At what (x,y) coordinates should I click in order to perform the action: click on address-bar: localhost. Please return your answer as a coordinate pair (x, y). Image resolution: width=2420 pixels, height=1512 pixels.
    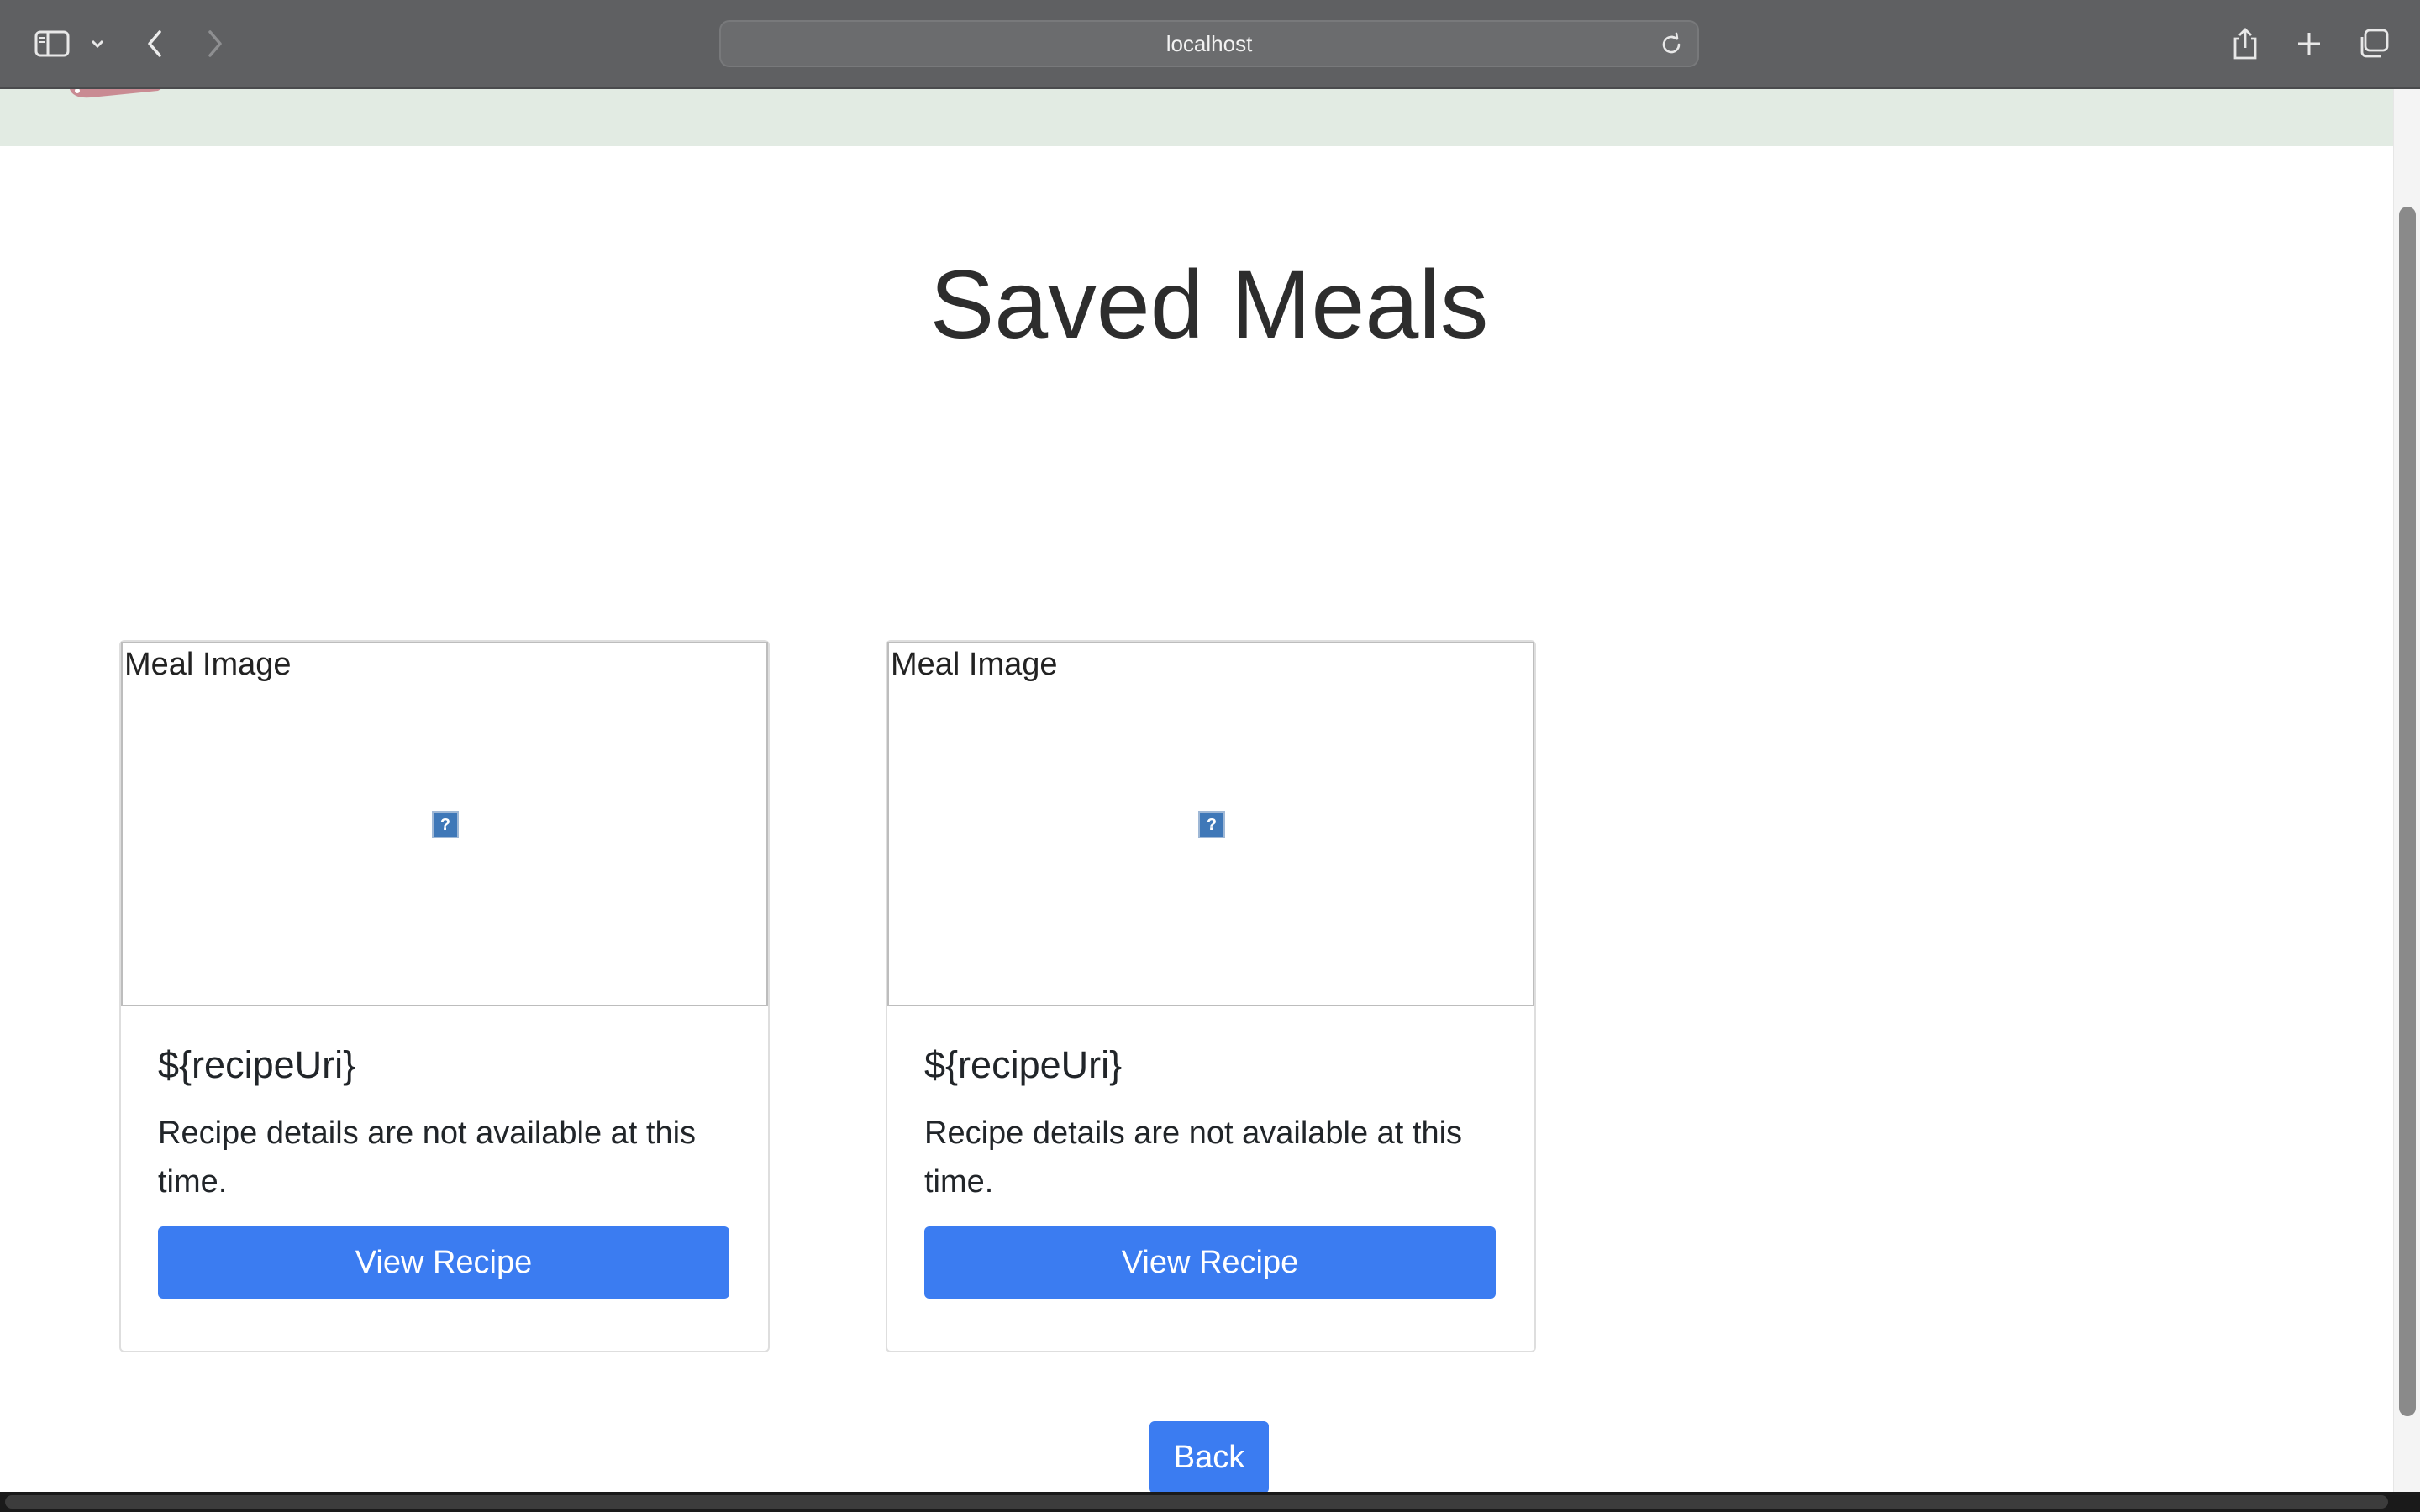
    Looking at the image, I should click on (1209, 43).